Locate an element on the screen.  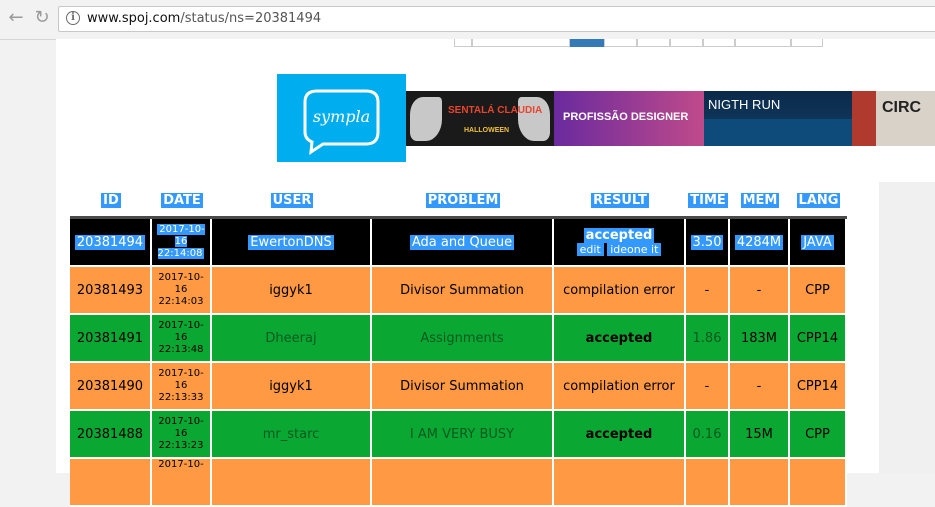
cell-problem: I AM VERY BUSY is located at coordinates (463, 435).